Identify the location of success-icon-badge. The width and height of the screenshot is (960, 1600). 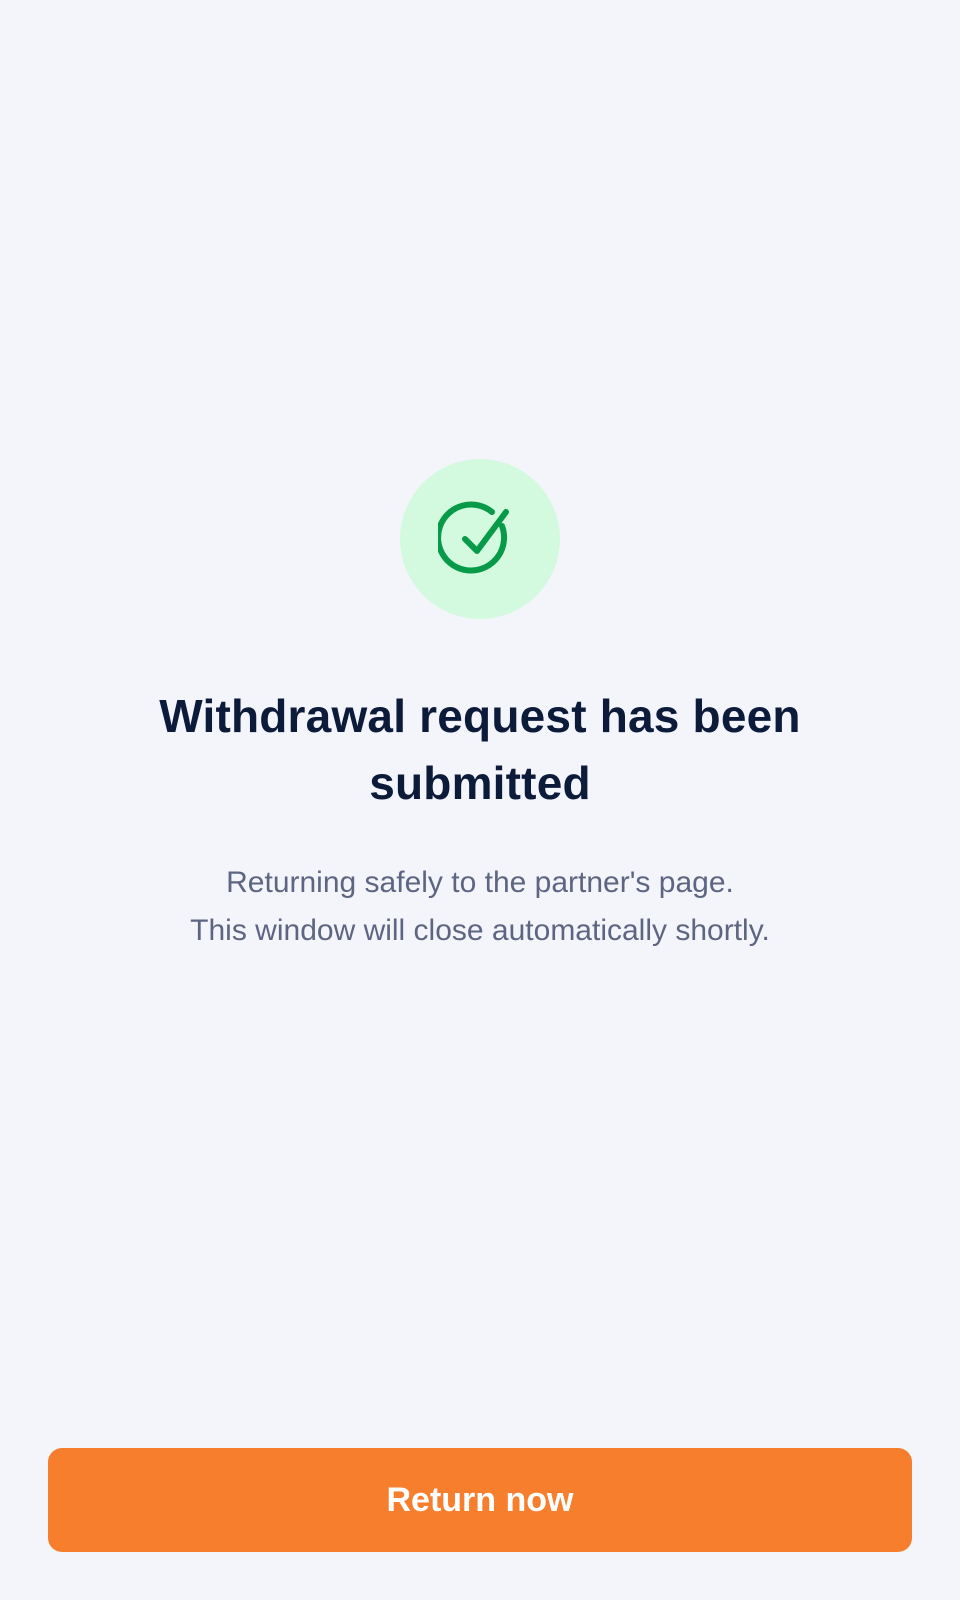
(480, 539).